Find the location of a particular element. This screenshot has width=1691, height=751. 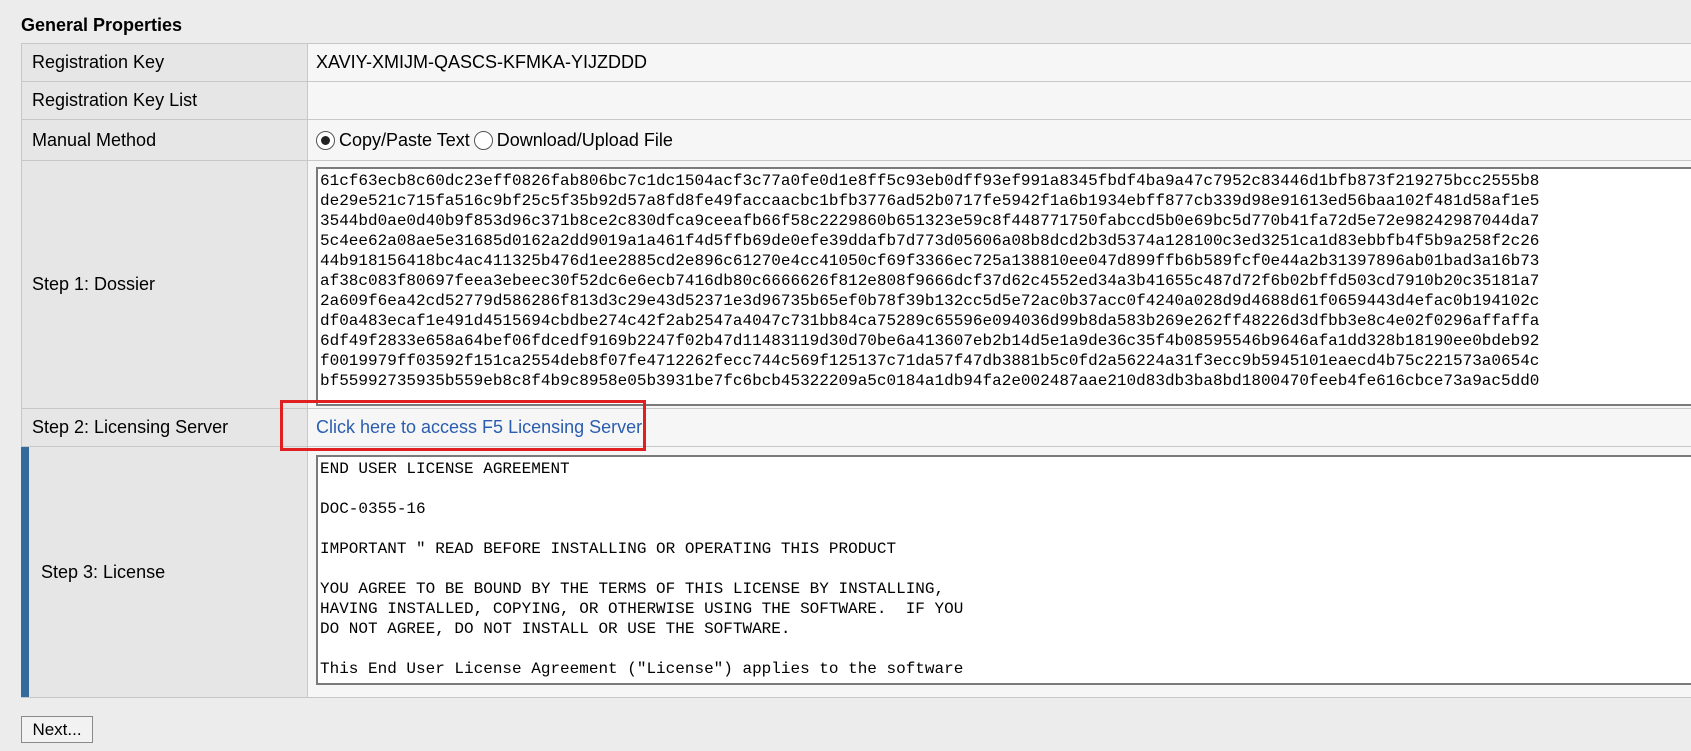

download-upload-radio-label: Download/Upload File is located at coordinates (585, 140).